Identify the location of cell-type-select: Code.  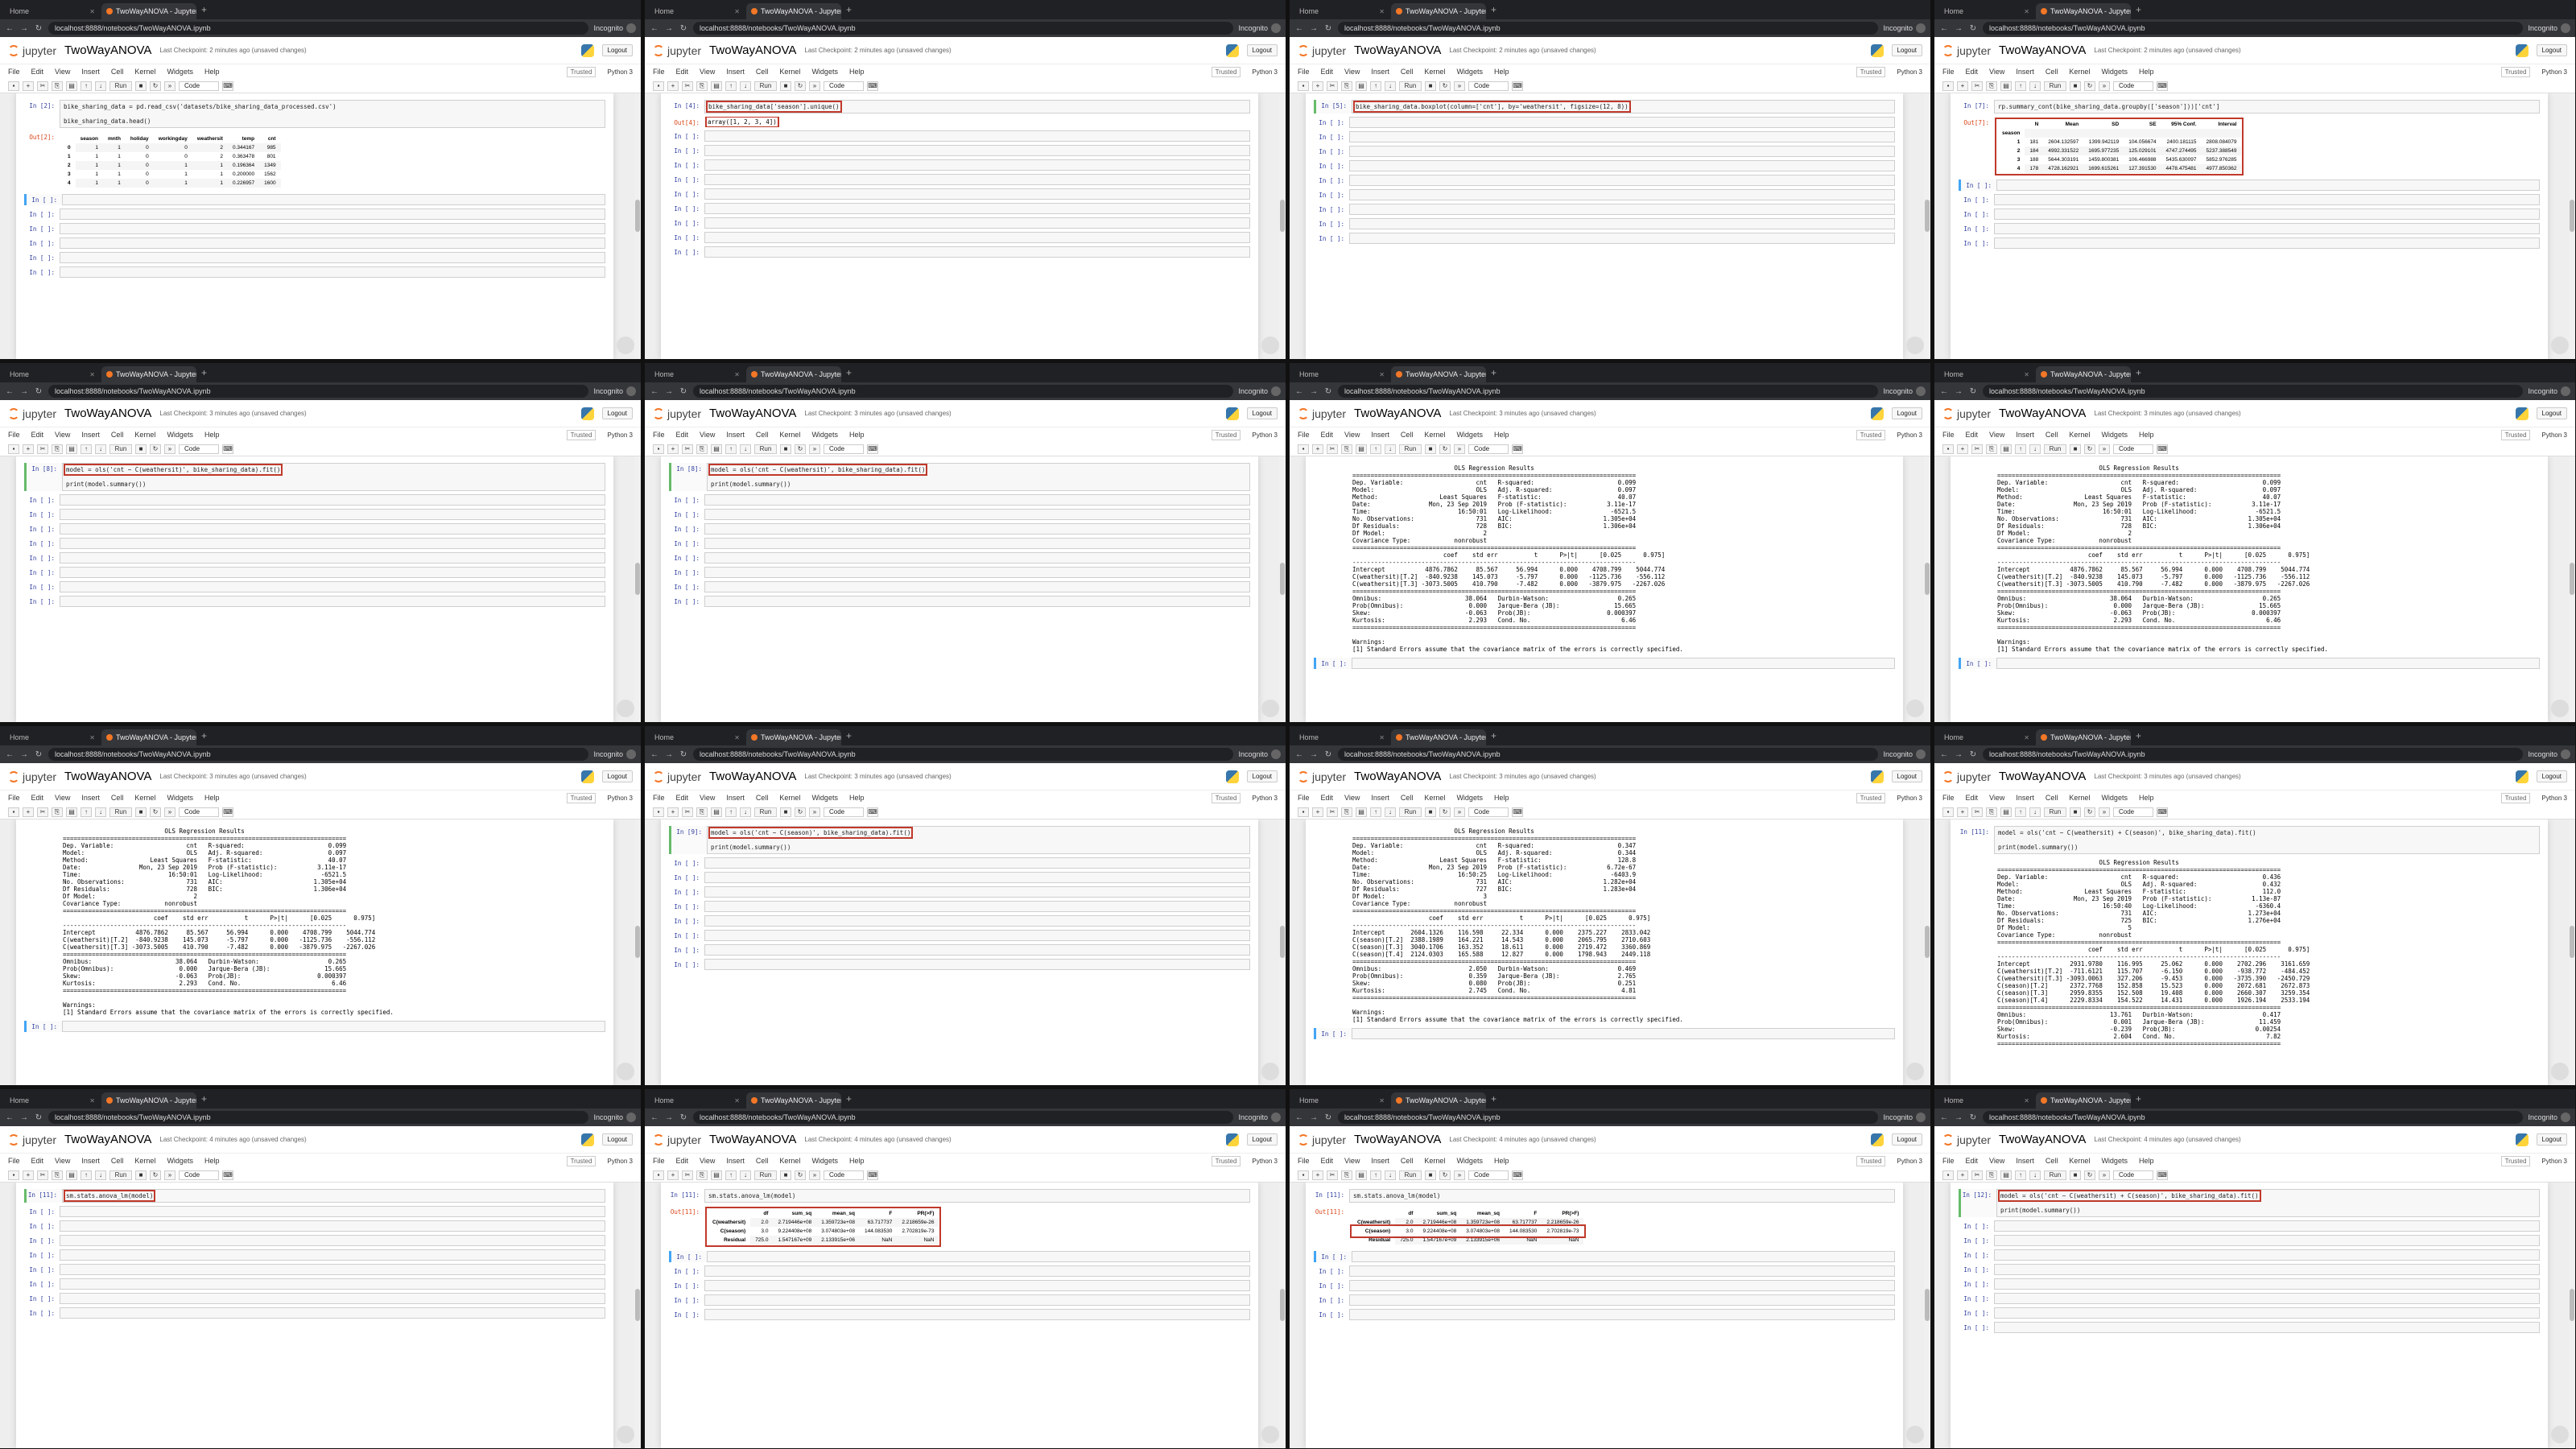
(2133, 85).